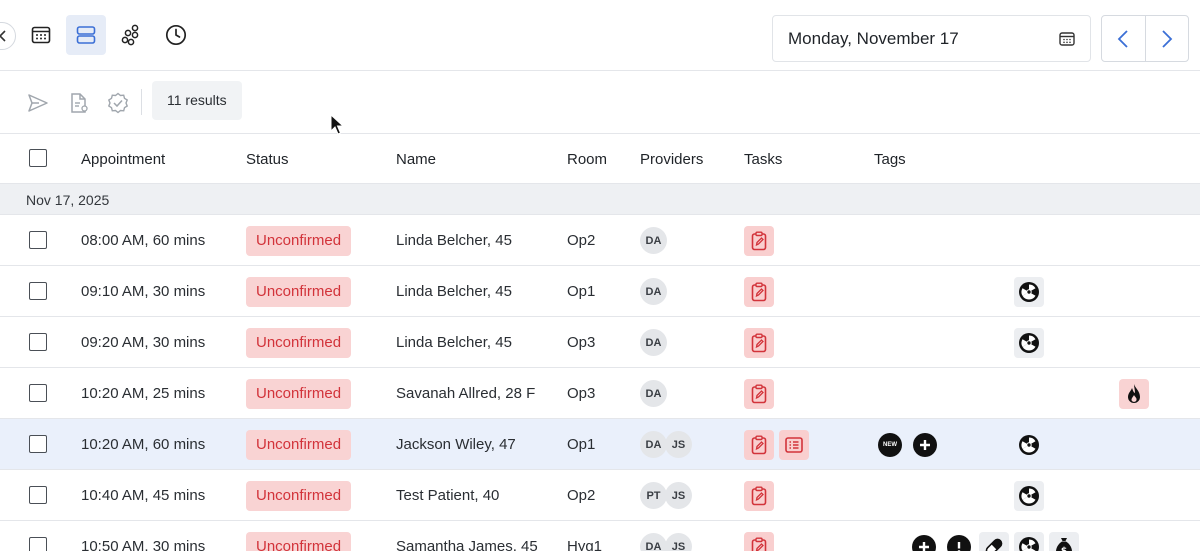  What do you see at coordinates (931, 38) in the screenshot?
I see `date-picker: Monday, November 17` at bounding box center [931, 38].